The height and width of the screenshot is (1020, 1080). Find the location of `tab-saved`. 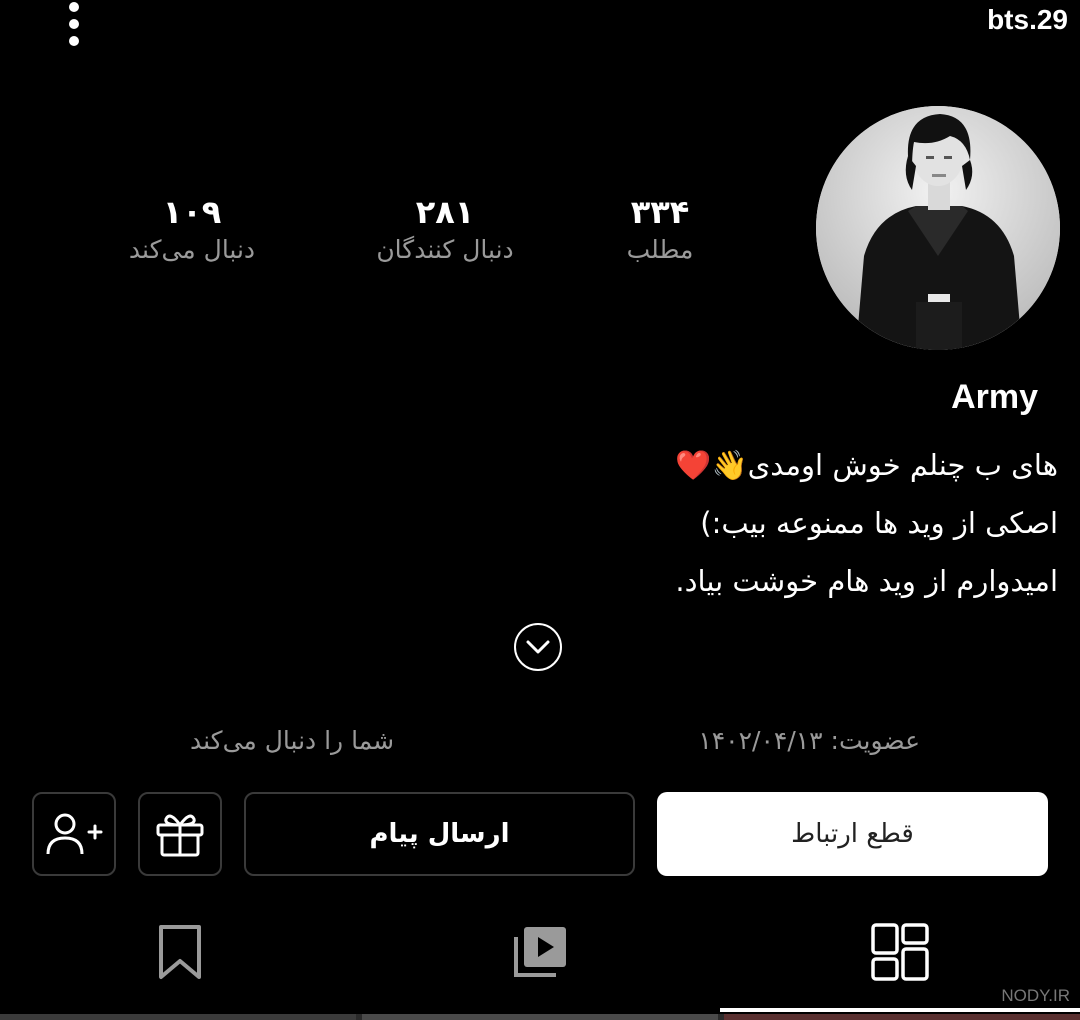

tab-saved is located at coordinates (180, 952).